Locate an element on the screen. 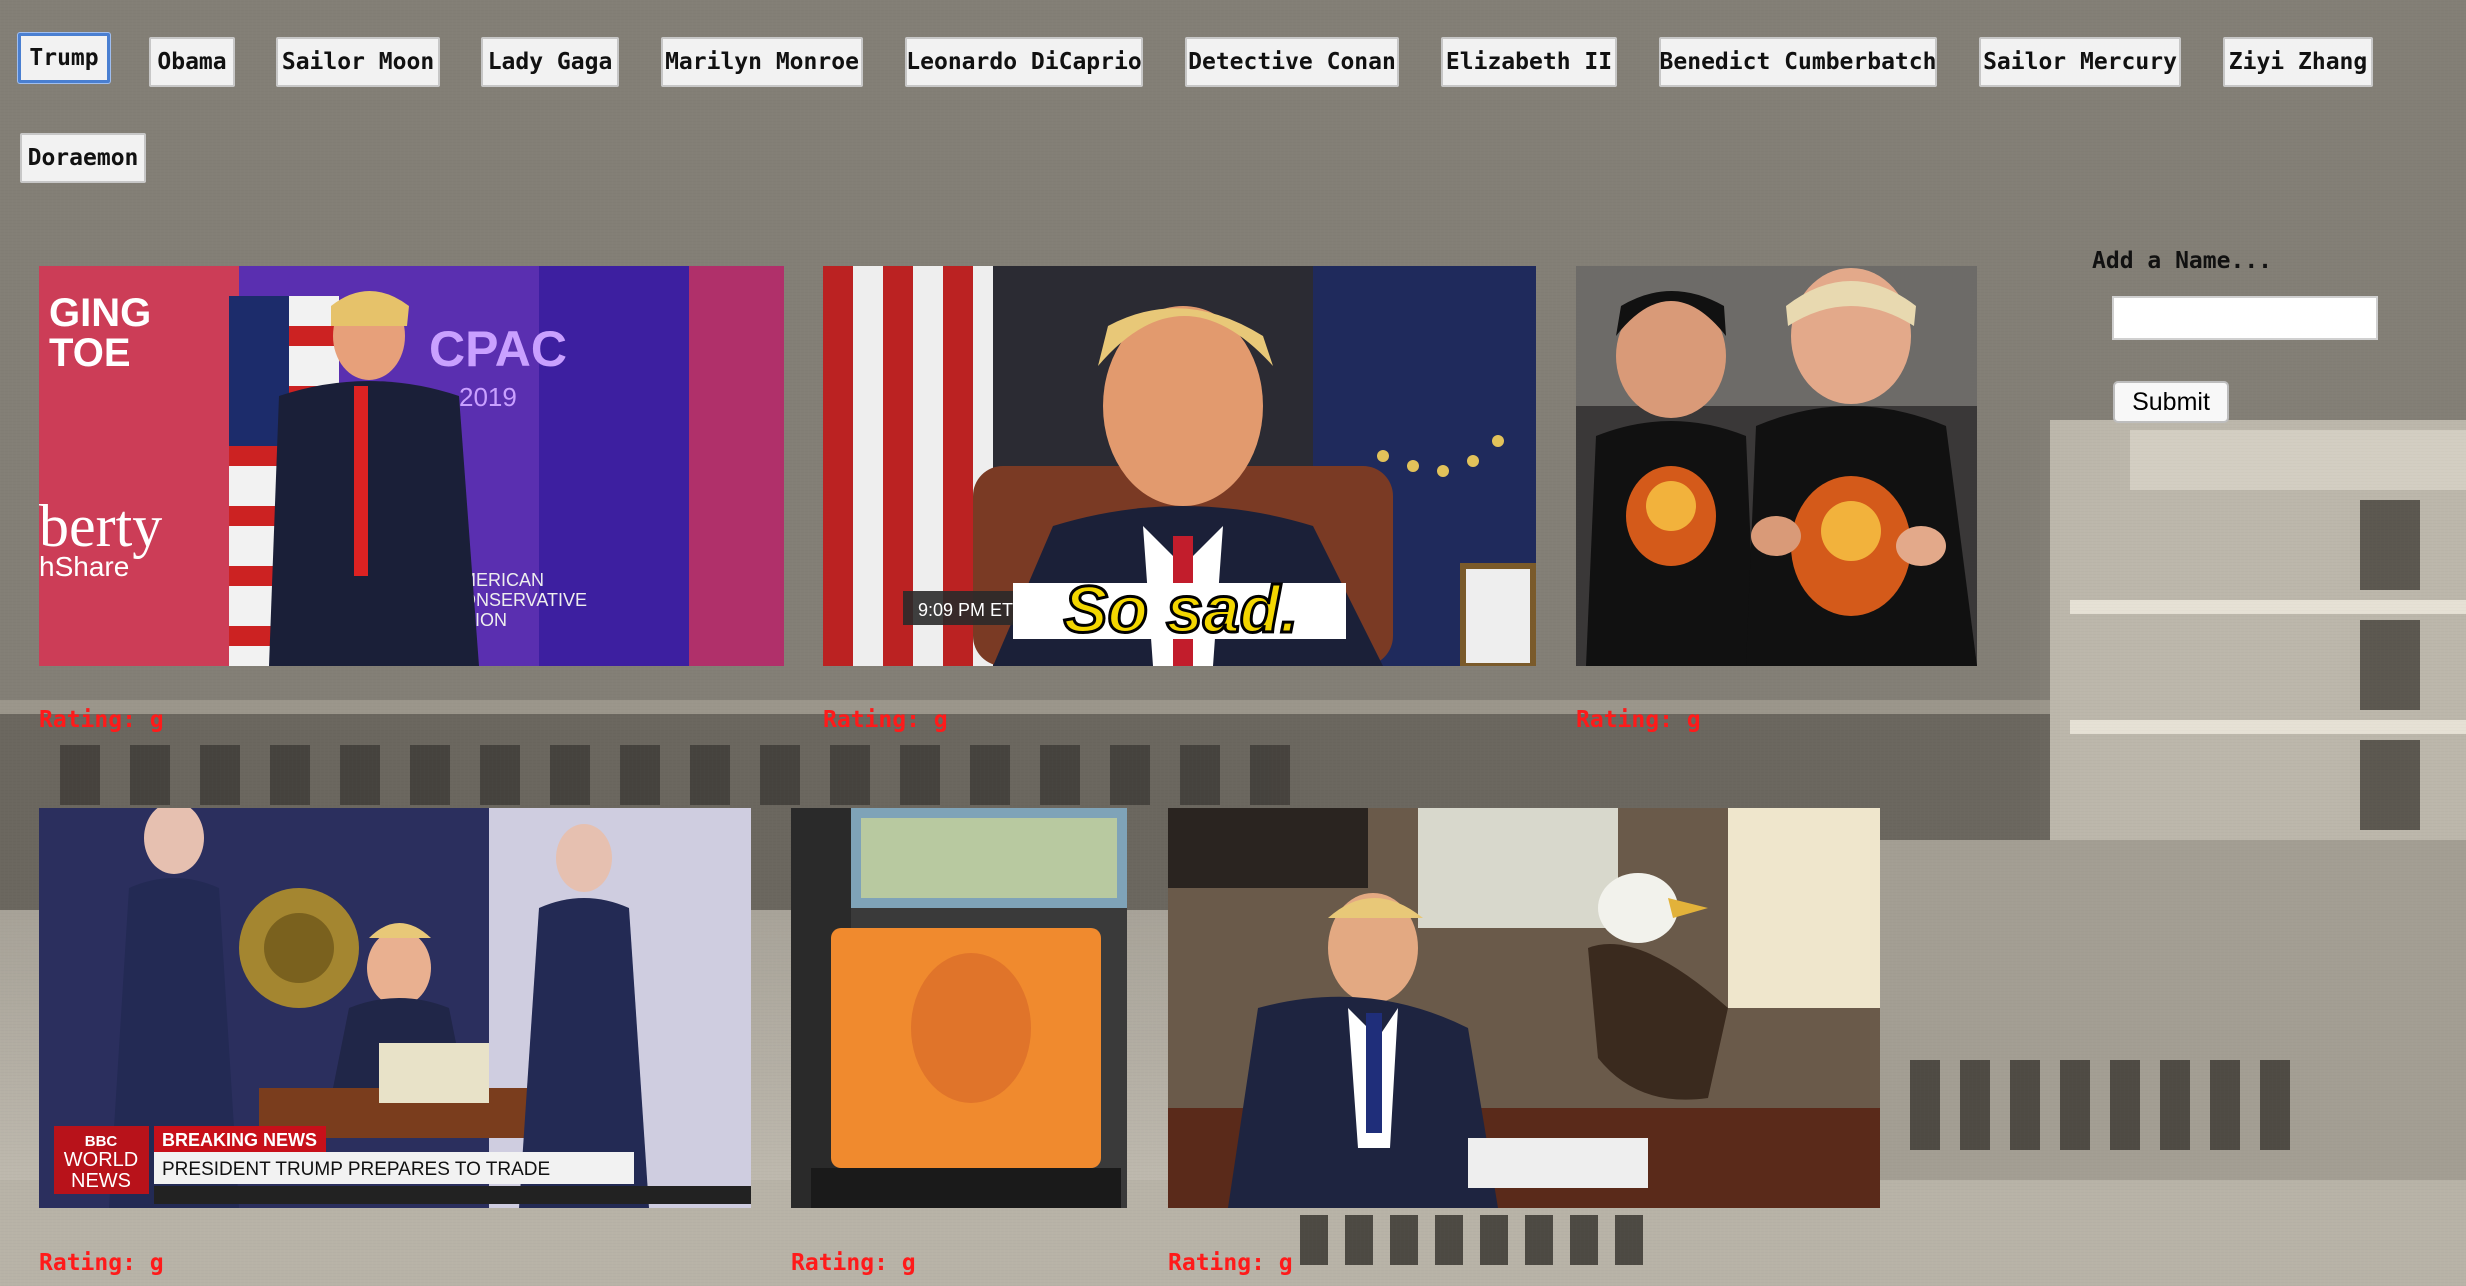 The height and width of the screenshot is (1286, 2466). name-input is located at coordinates (2245, 318).